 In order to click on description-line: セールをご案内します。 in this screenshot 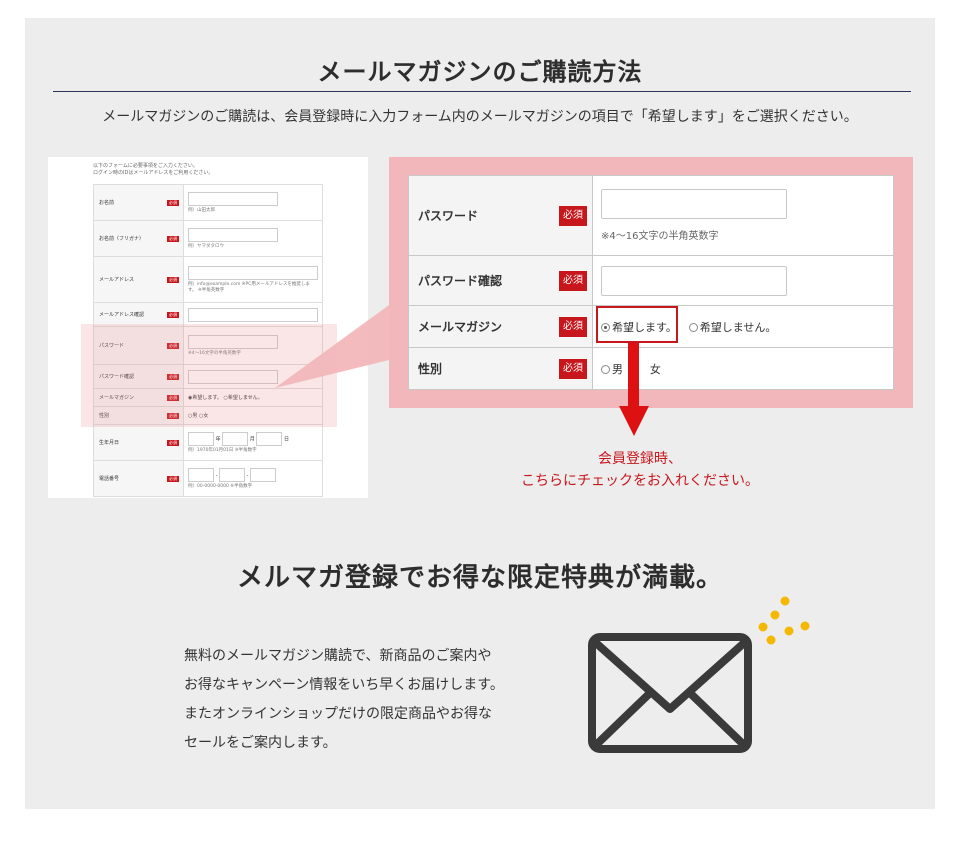, I will do `click(260, 743)`.